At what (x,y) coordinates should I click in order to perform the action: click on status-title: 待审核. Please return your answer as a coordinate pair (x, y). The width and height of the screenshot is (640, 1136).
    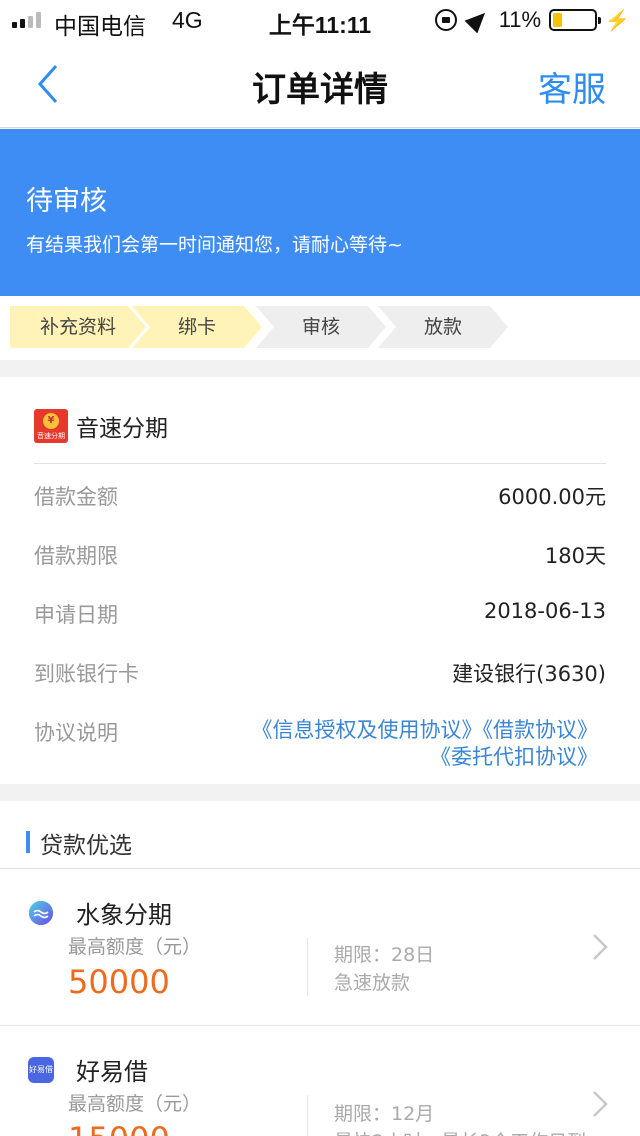
    Looking at the image, I should click on (66, 201).